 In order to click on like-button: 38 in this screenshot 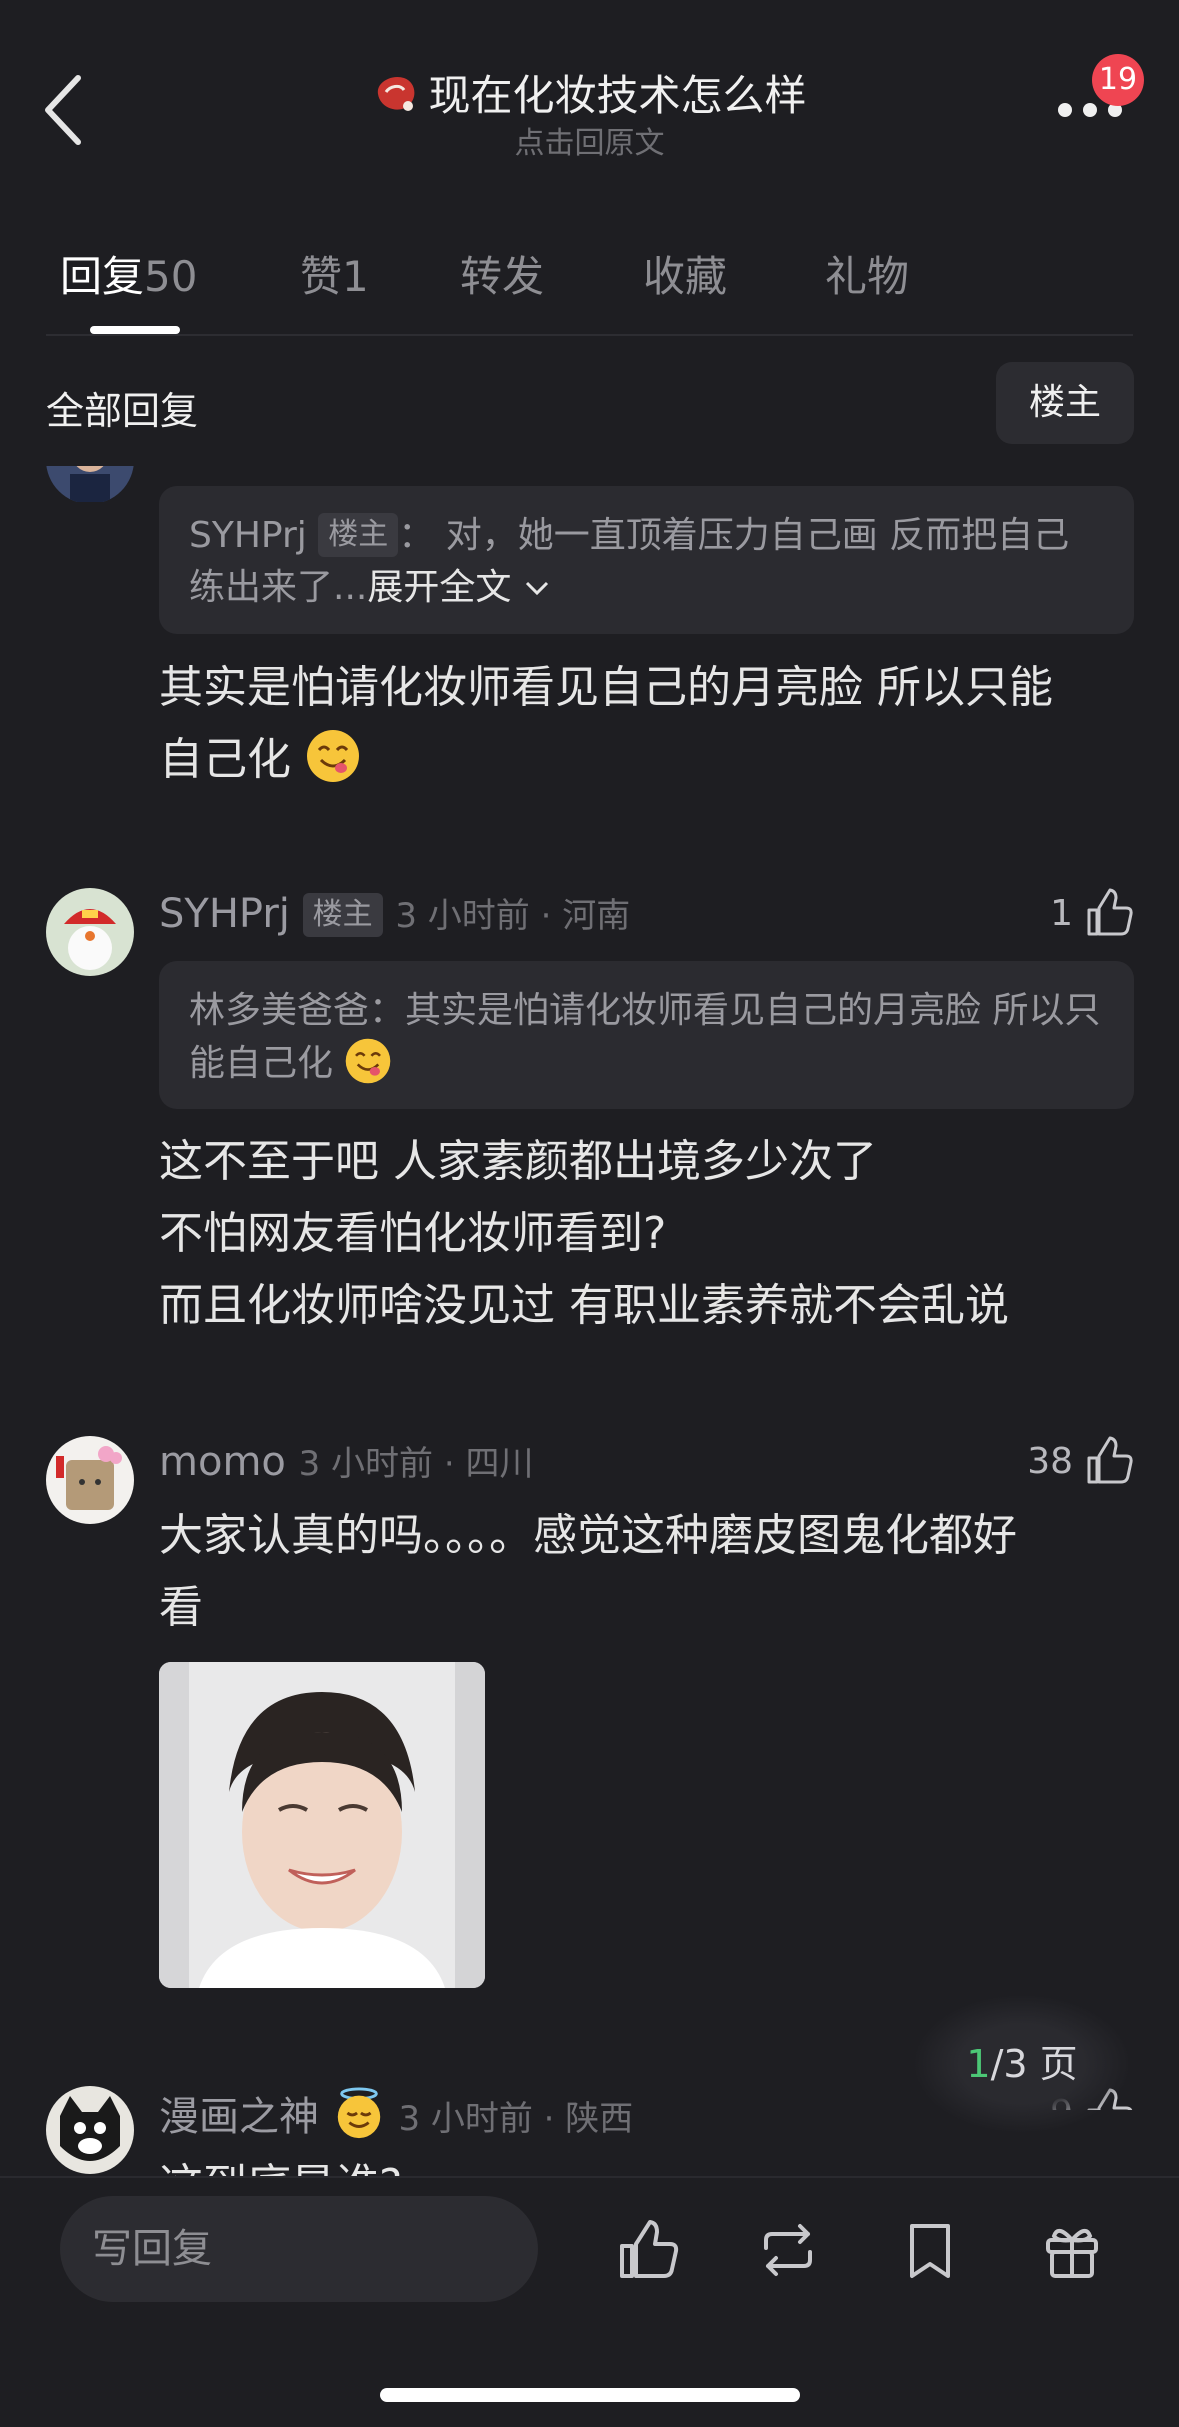, I will do `click(1080, 1461)`.